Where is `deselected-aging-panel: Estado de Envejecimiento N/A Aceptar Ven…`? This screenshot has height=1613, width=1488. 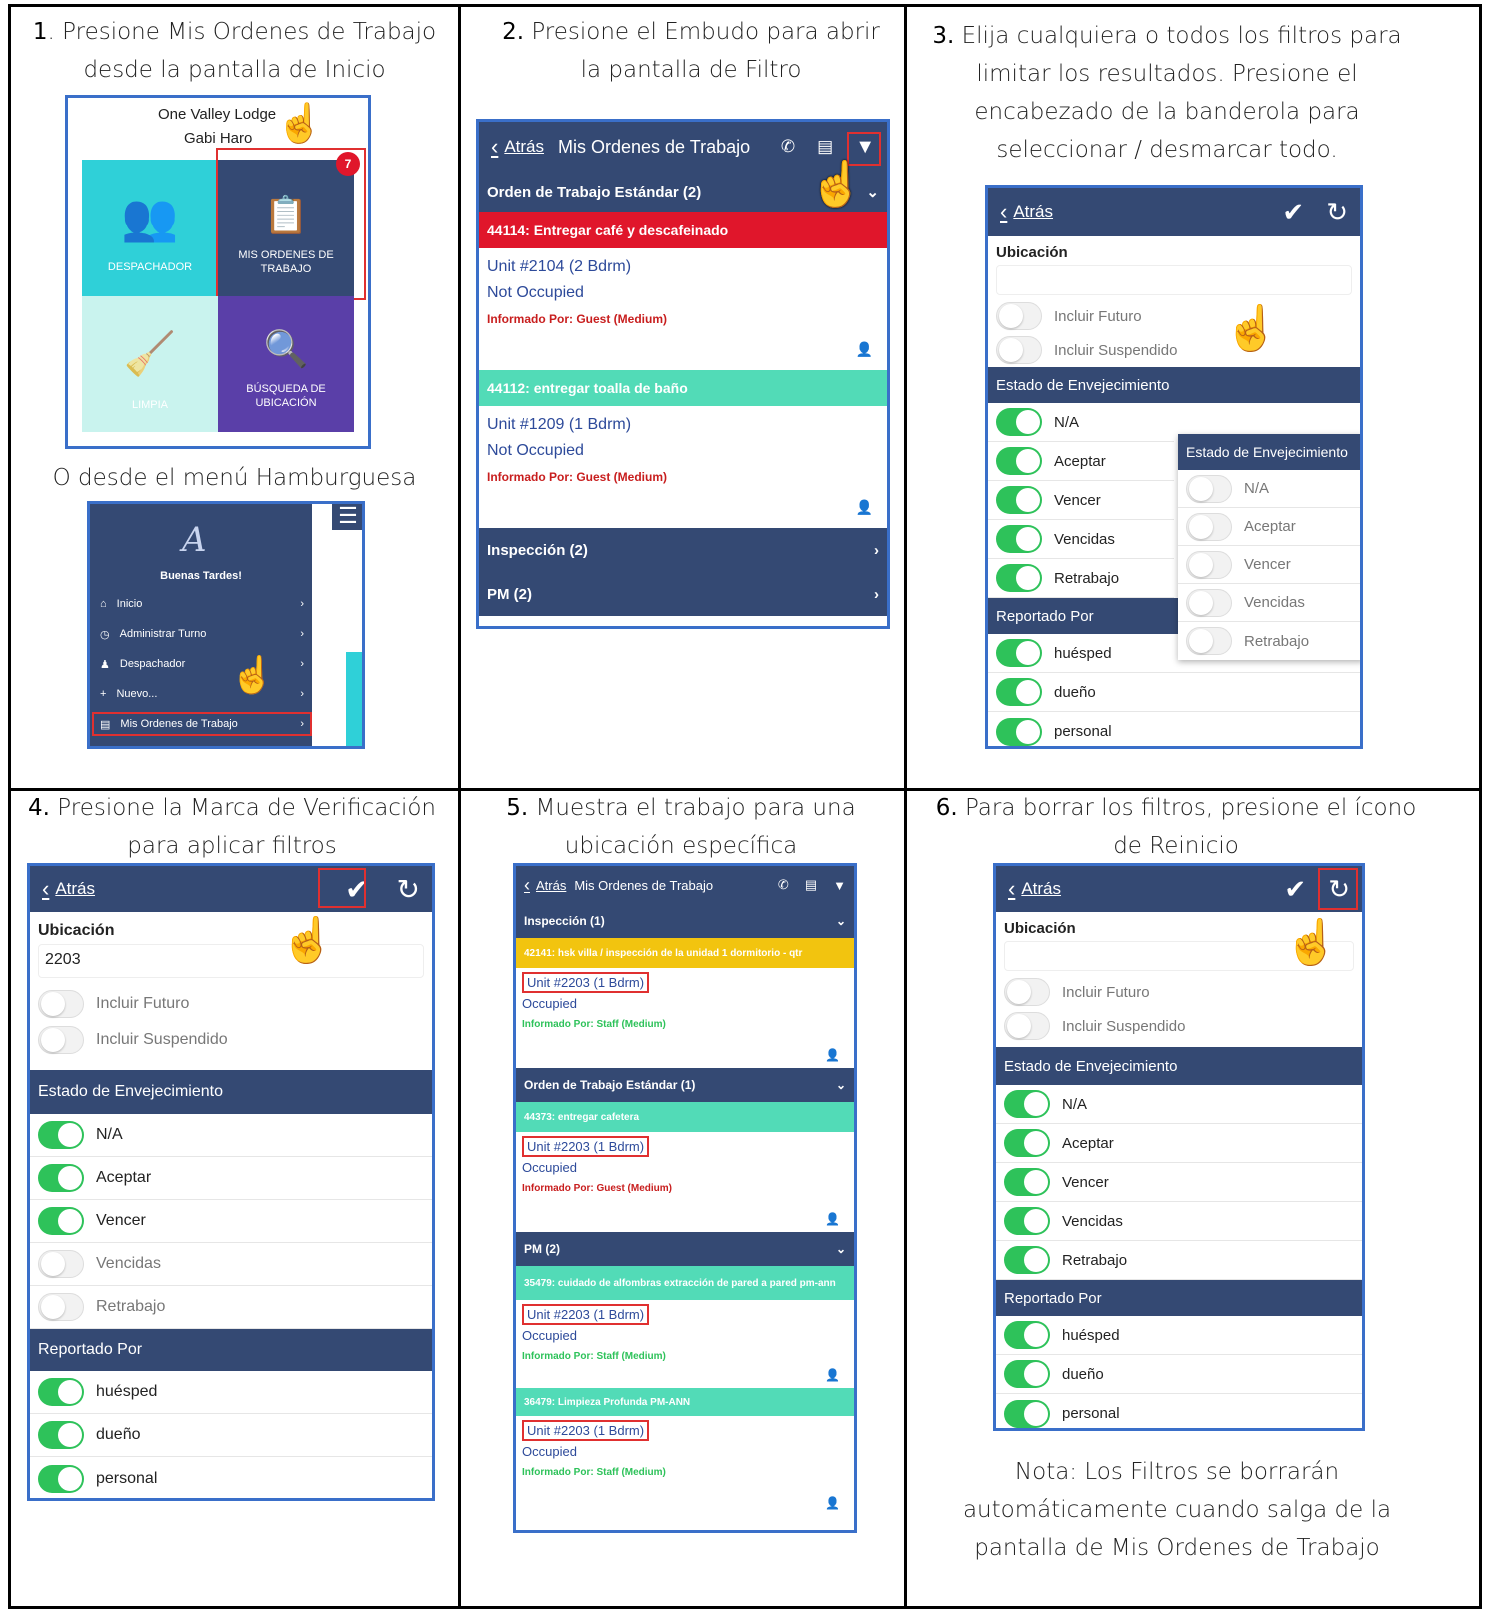 deselected-aging-panel: Estado de Envejecimiento N/A Aceptar Ven… is located at coordinates (1269, 547).